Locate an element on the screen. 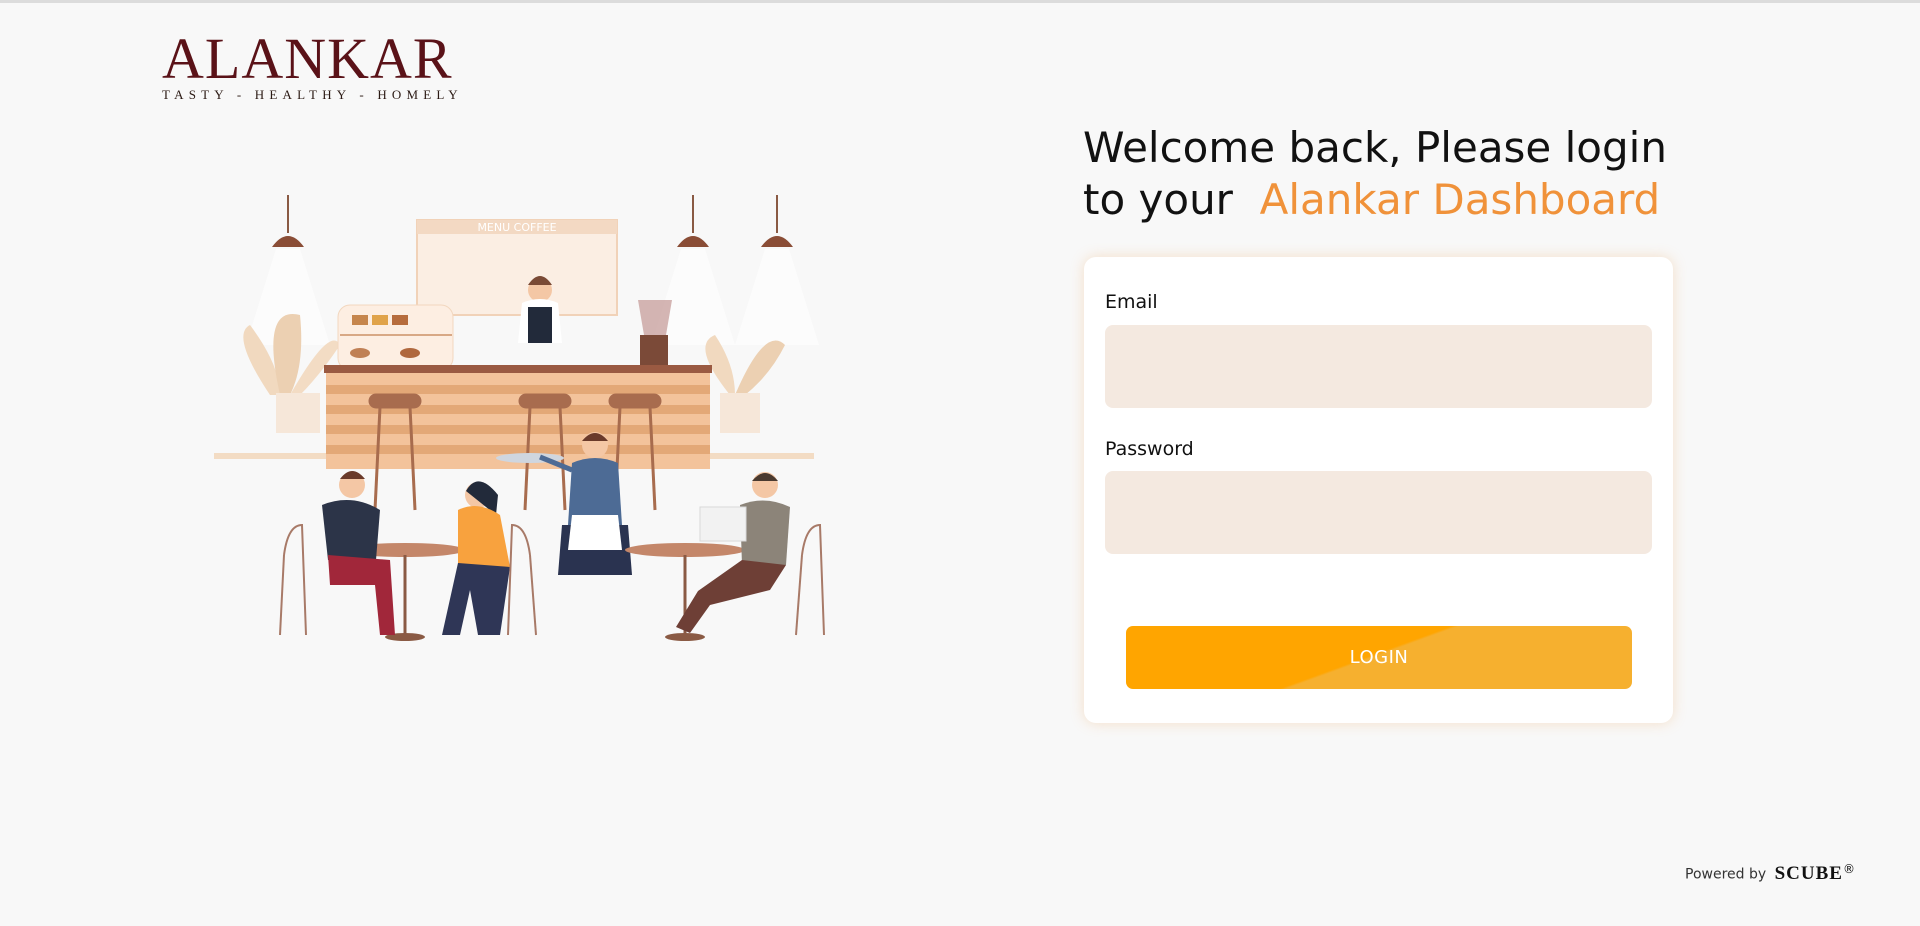 This screenshot has height=926, width=1920. display-shelf is located at coordinates (395, 337).